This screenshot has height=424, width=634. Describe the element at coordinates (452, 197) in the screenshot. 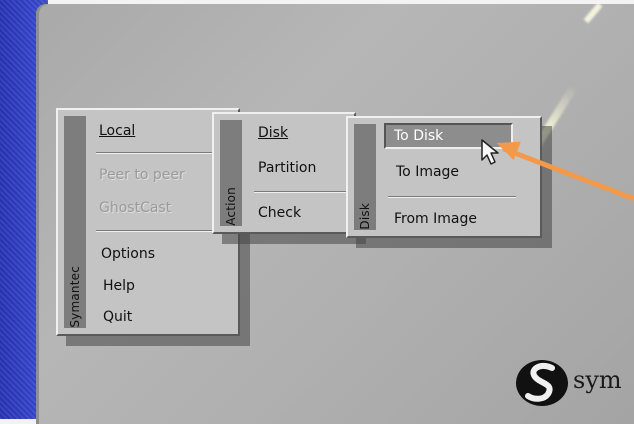

I see `disk-submenu-separator` at that location.